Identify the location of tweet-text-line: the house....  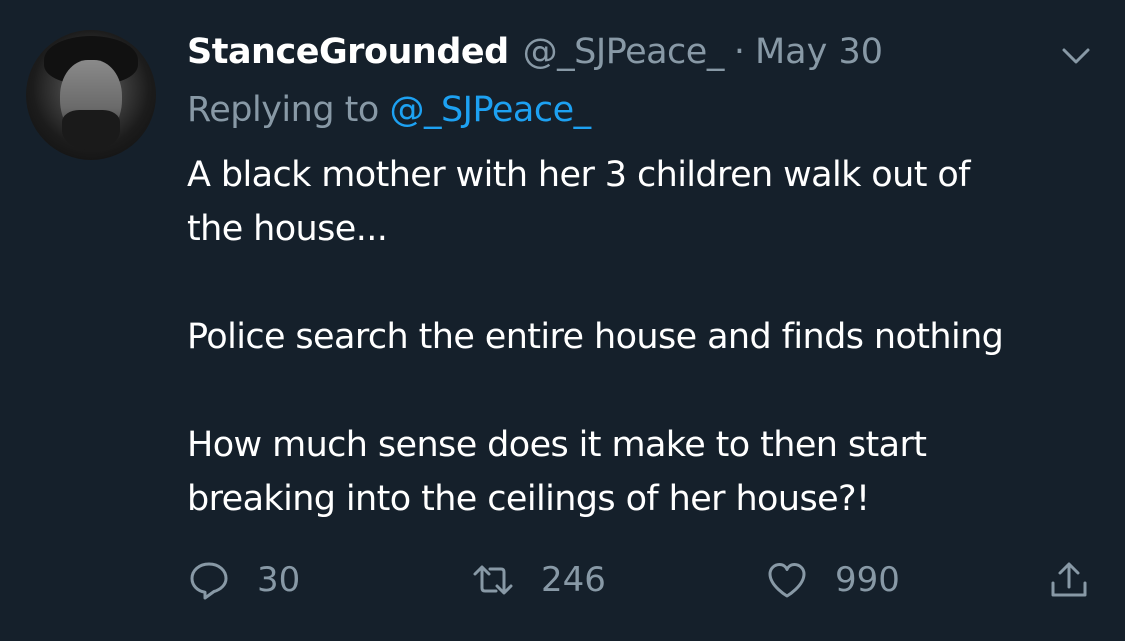
(287, 229).